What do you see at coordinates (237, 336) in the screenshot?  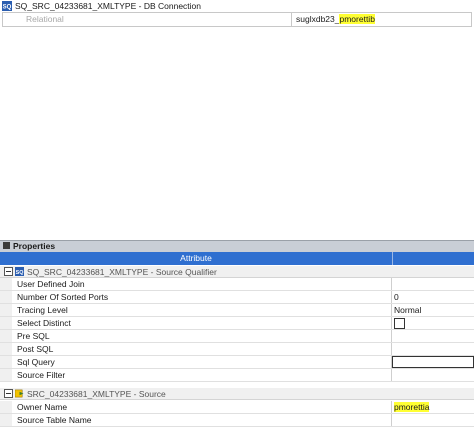 I see `table-row: Pre SQL` at bounding box center [237, 336].